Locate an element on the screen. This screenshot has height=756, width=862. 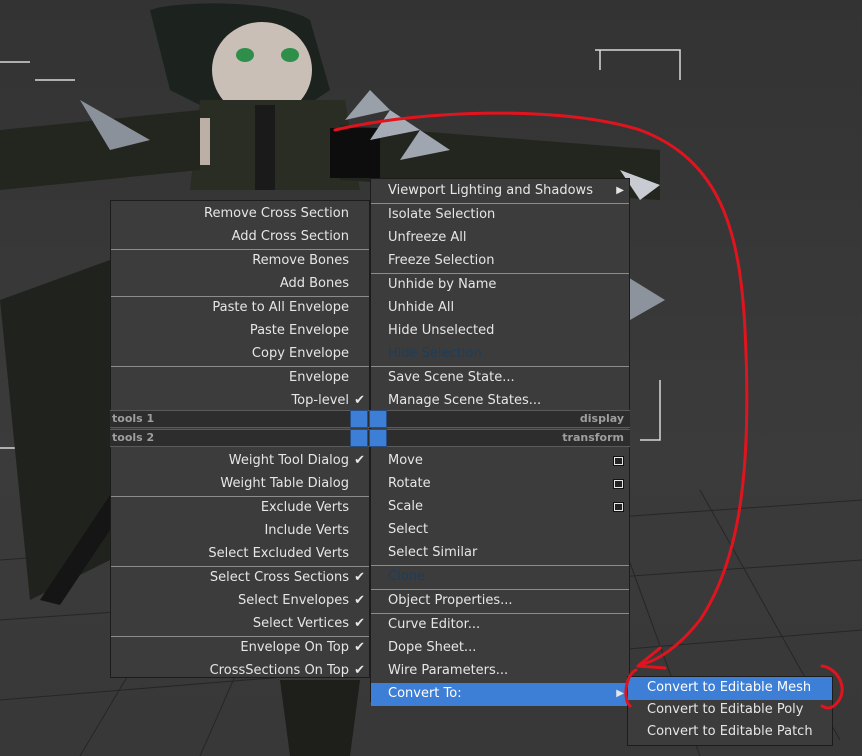
menu-item-select: Select is located at coordinates (500, 530).